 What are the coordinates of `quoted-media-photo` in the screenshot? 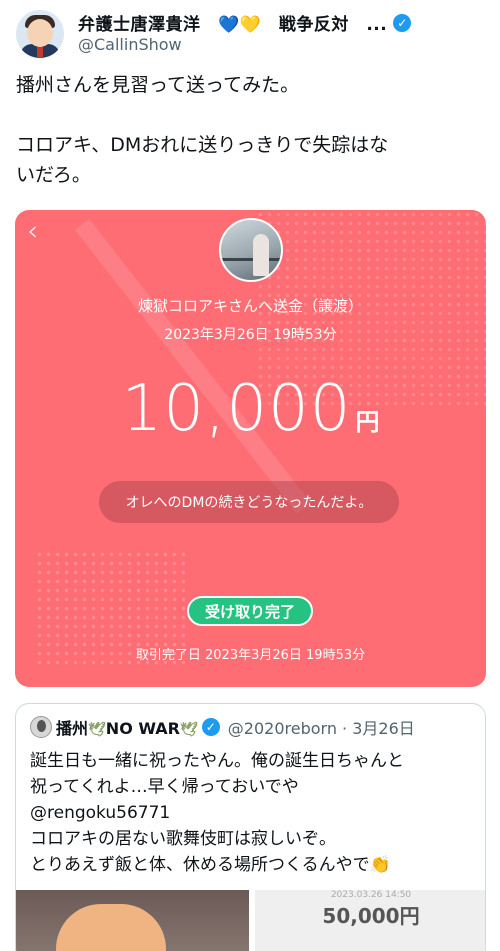 It's located at (132, 920).